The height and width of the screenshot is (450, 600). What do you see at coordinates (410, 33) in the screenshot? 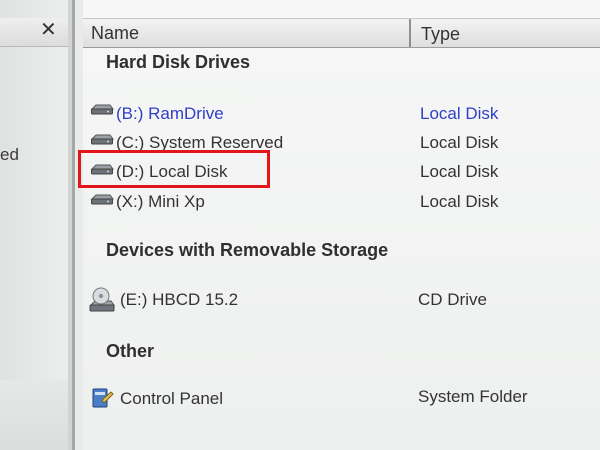
I see `column-divider` at bounding box center [410, 33].